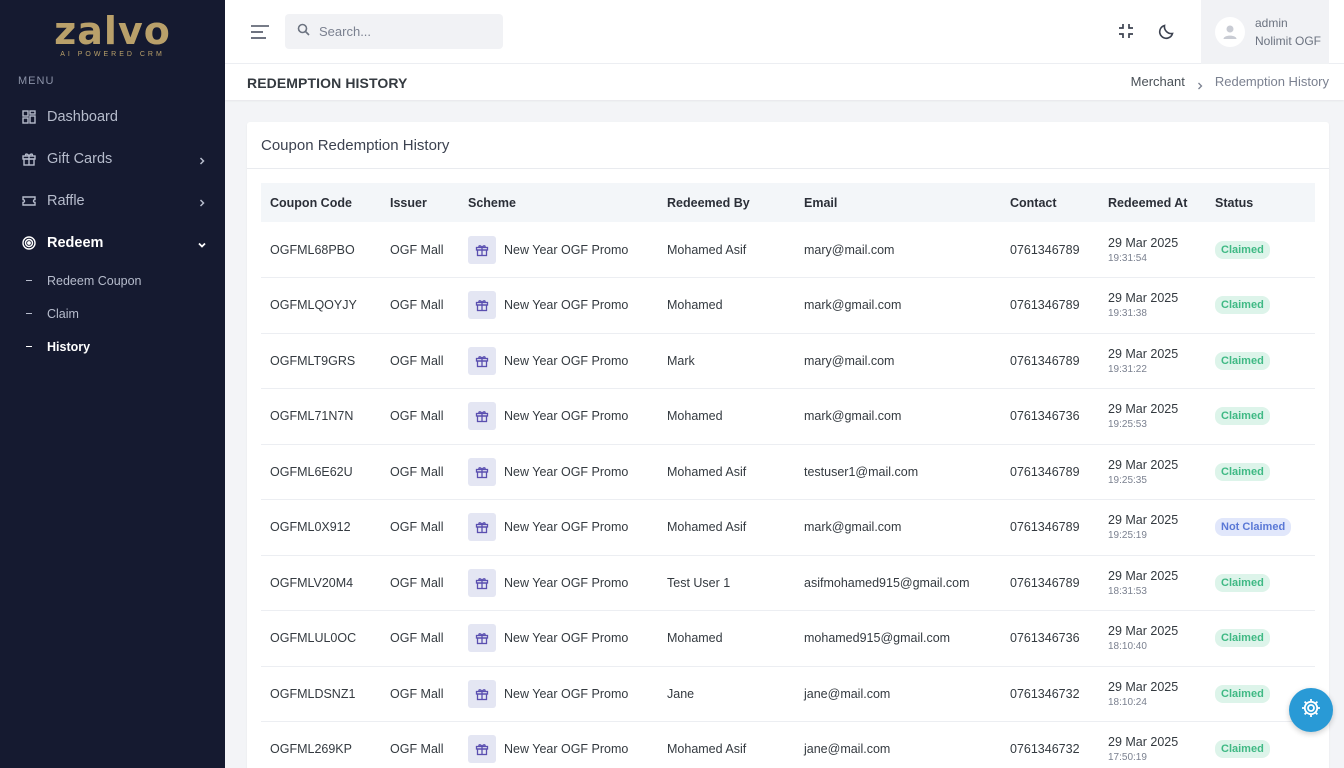 The image size is (1344, 768). I want to click on column-header: Status, so click(1260, 202).